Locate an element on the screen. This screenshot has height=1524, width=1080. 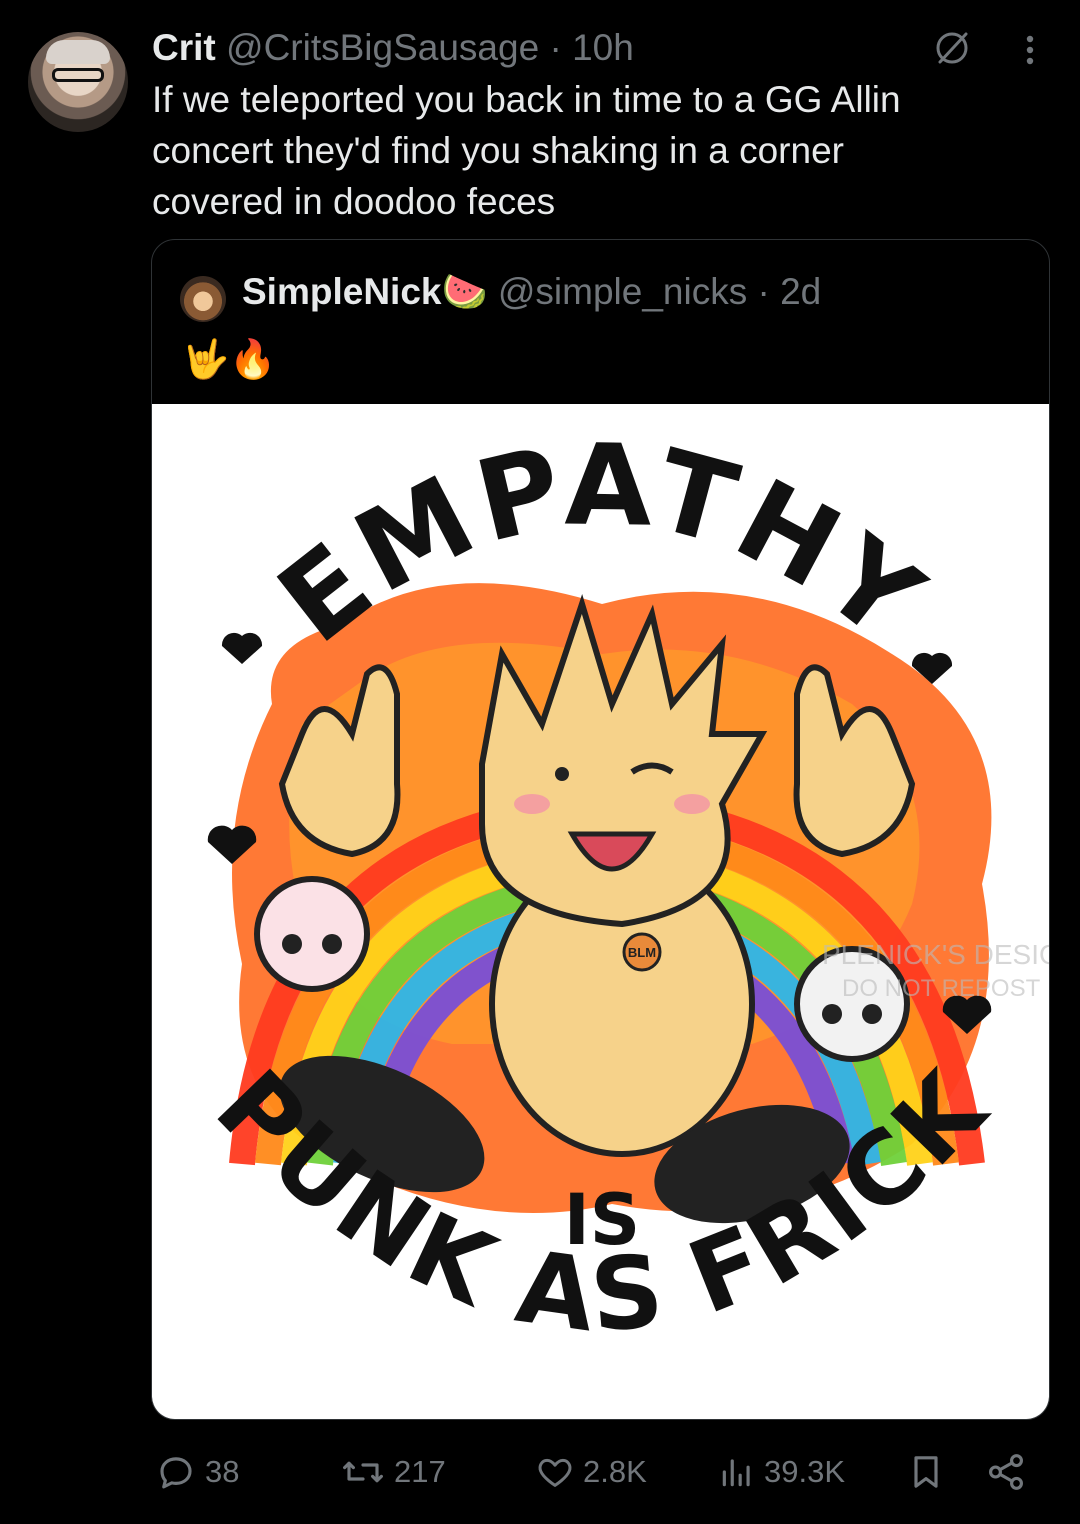
quoted-author-avatar is located at coordinates (203, 299).